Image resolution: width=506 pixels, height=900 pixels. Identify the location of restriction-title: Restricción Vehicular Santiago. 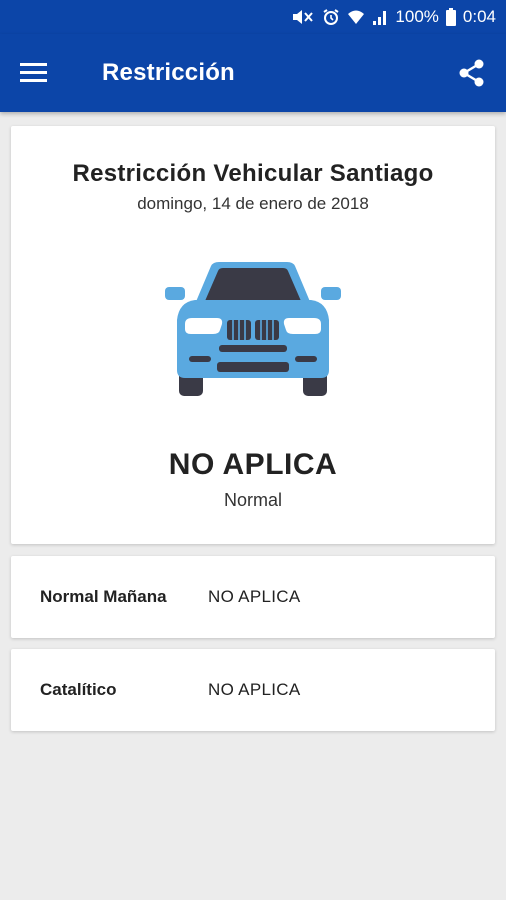
(253, 173).